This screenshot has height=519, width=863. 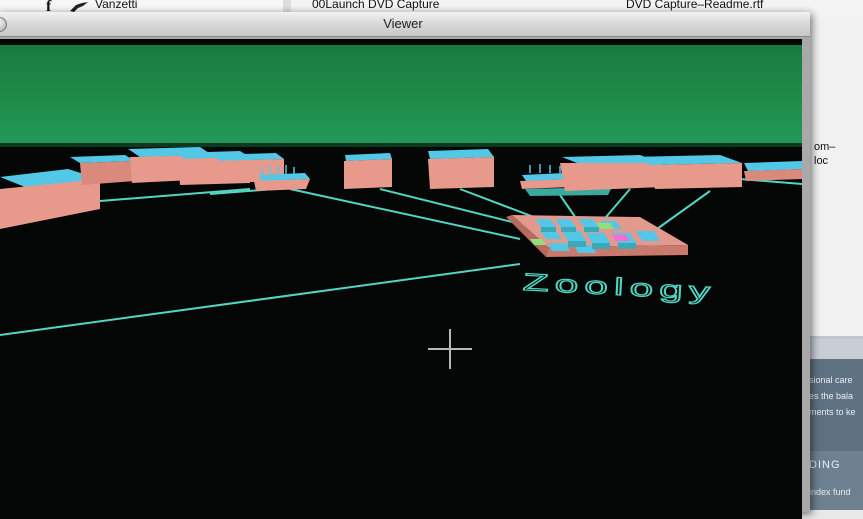 What do you see at coordinates (824, 154) in the screenshot?
I see `background-text-fragment: om– loc` at bounding box center [824, 154].